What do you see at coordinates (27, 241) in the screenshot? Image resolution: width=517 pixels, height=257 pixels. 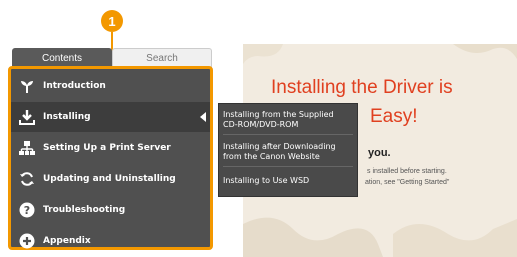 I see `plus-circle-icon` at bounding box center [27, 241].